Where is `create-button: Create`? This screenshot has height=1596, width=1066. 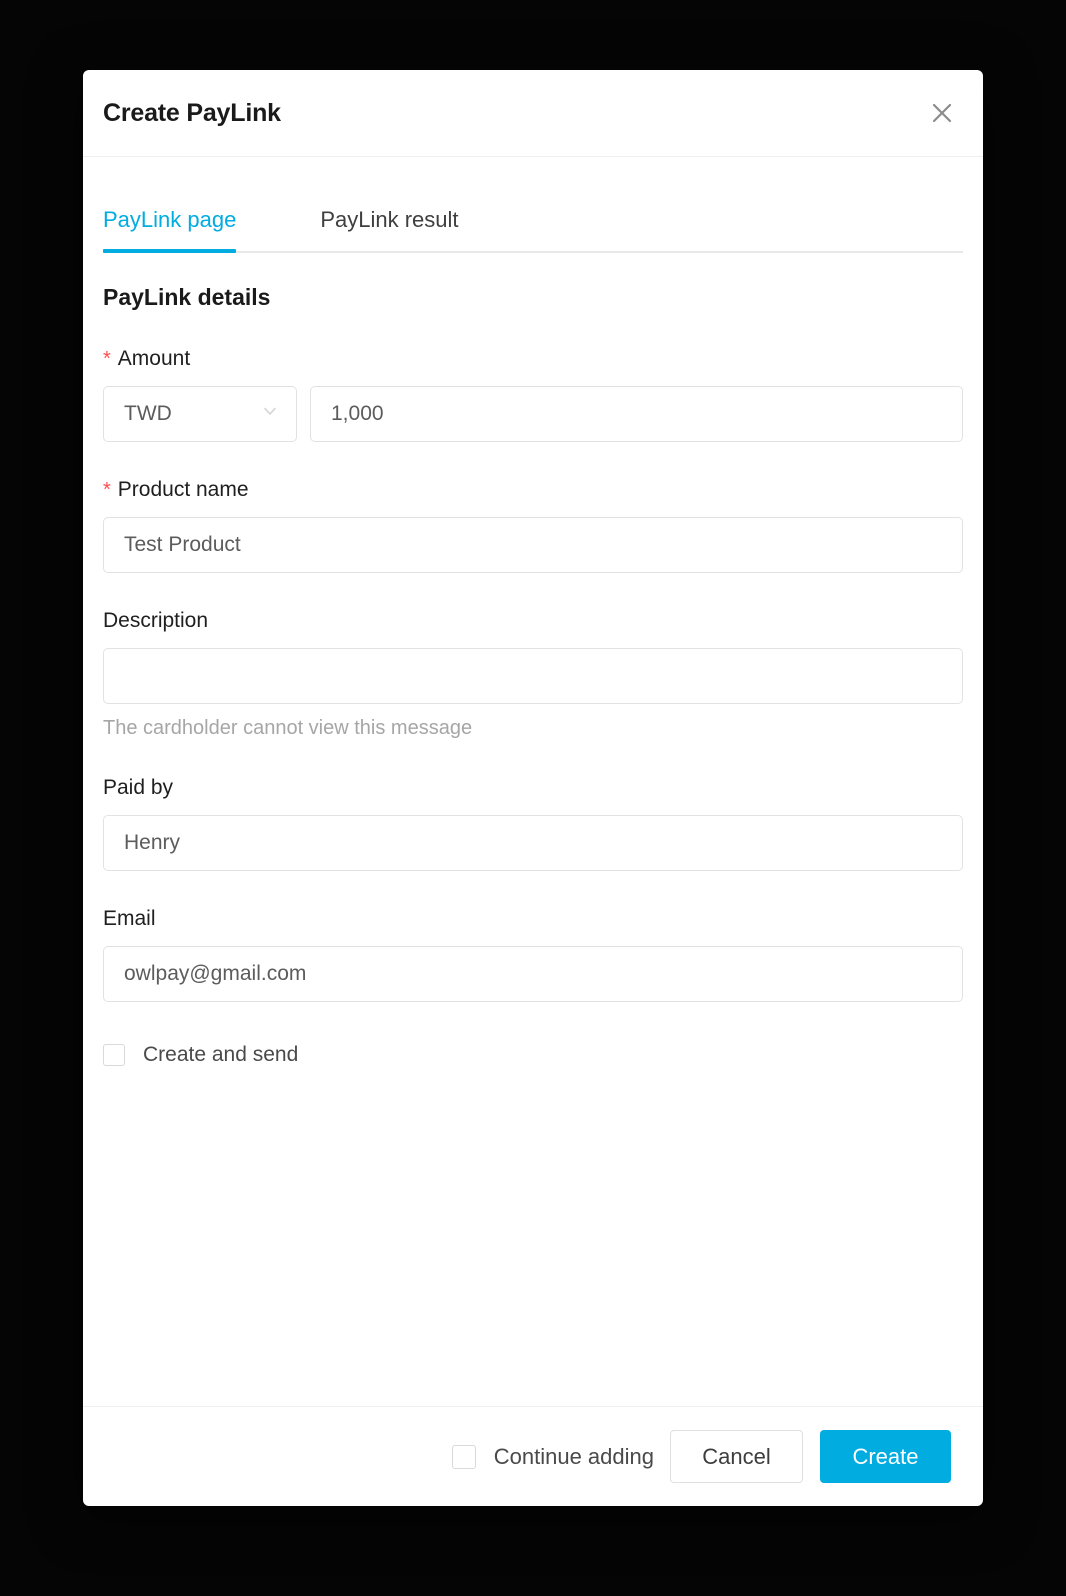
create-button: Create is located at coordinates (885, 1456).